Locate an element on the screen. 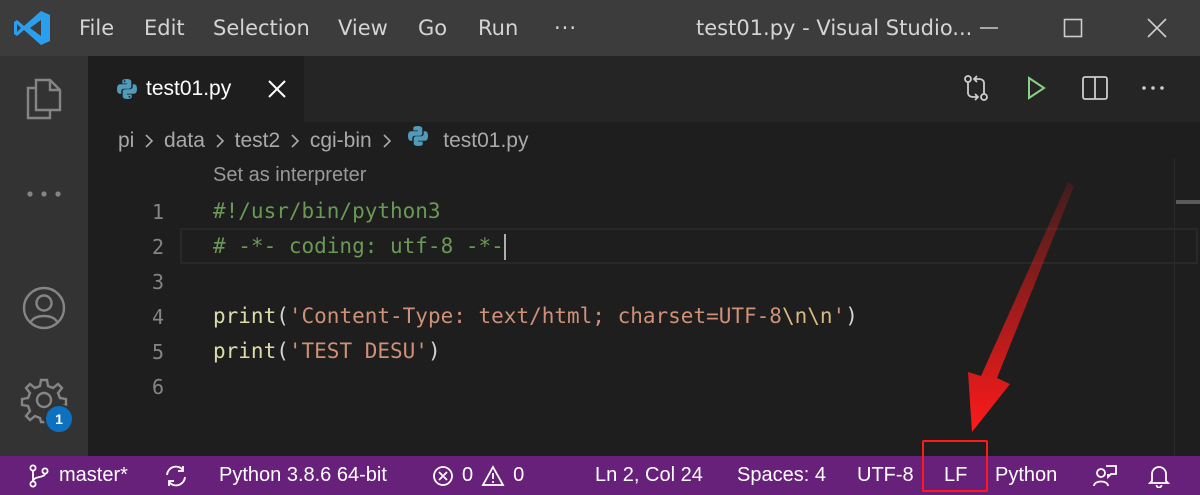 The height and width of the screenshot is (495, 1200). breadcrumb-item-test01-py: test01.py is located at coordinates (485, 141).